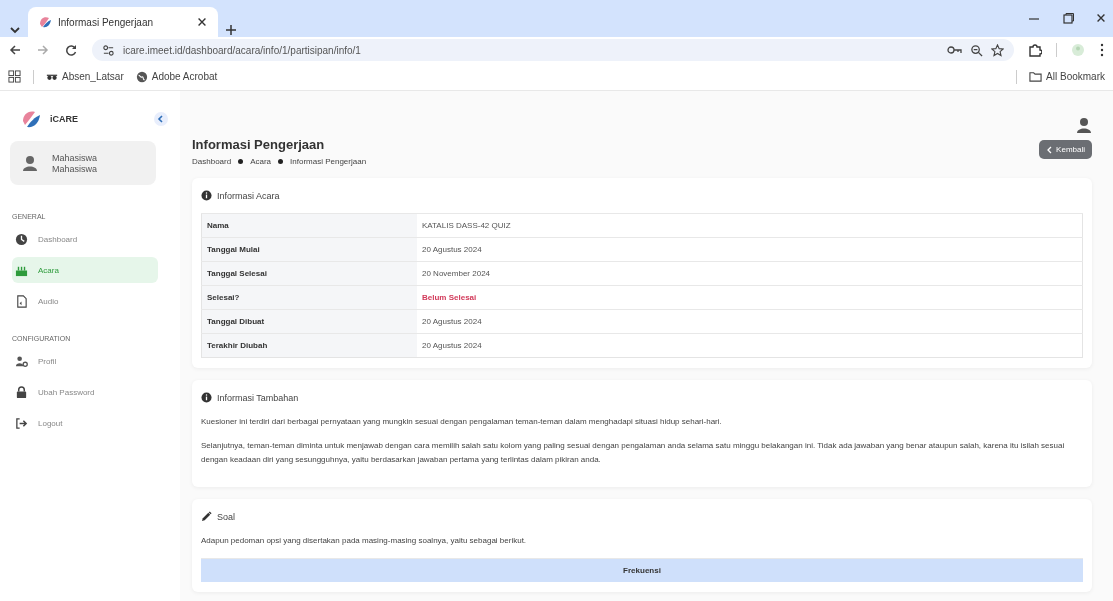 This screenshot has width=1113, height=601. I want to click on sidebar-item: Dashboard, so click(85, 239).